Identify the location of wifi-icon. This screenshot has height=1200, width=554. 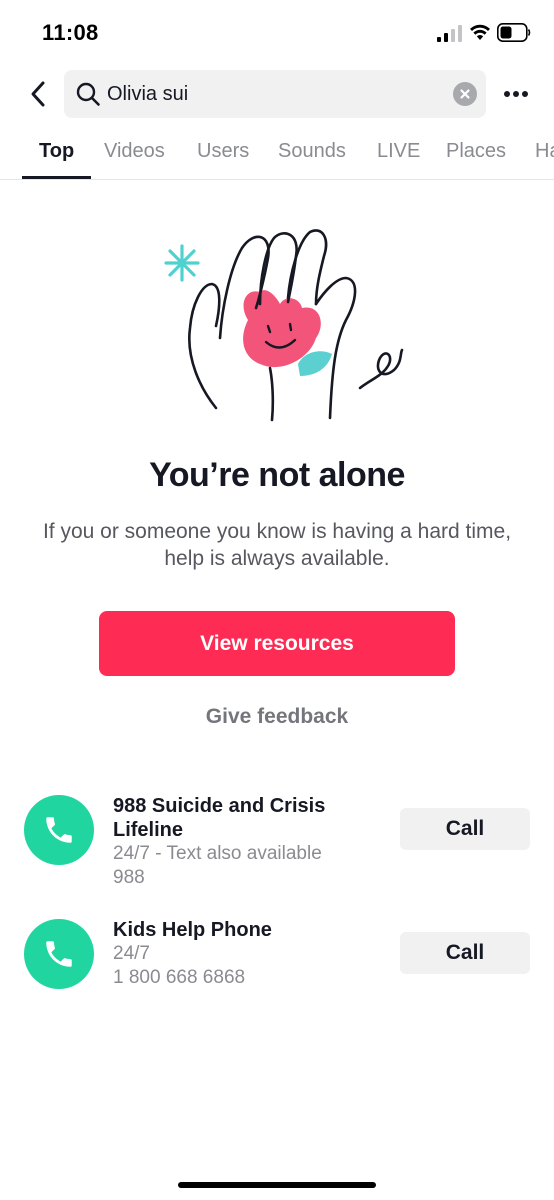
(480, 32).